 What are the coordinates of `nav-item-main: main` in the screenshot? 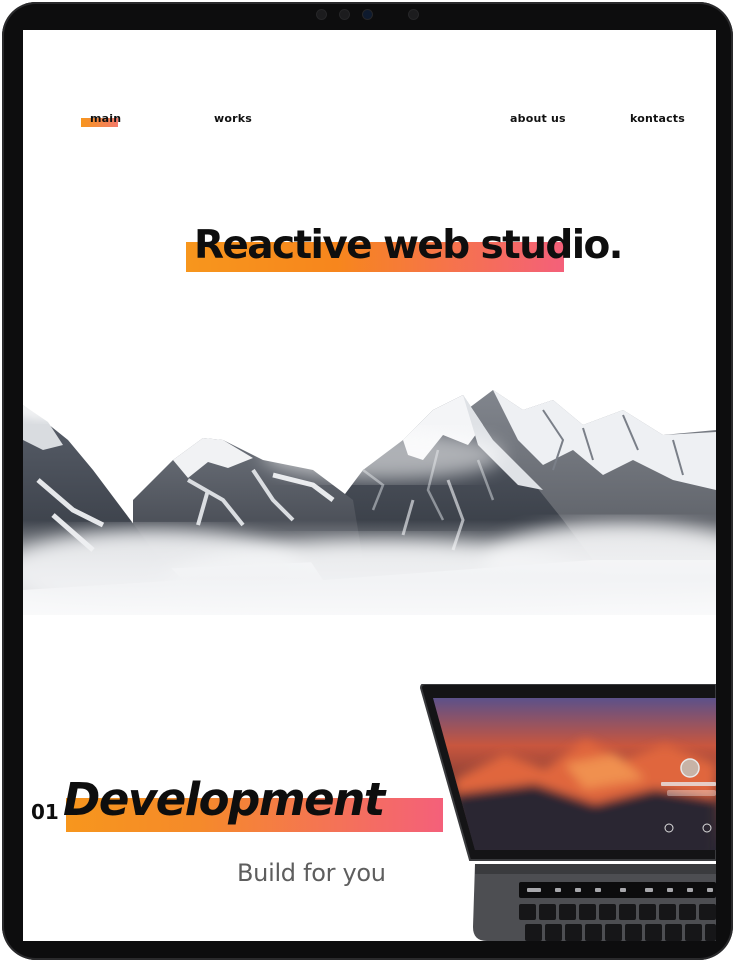 It's located at (101, 119).